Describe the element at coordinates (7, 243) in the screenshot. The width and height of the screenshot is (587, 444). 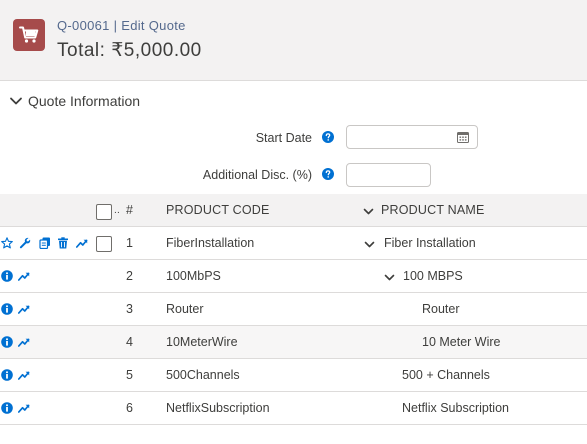
I see `star-icon` at that location.